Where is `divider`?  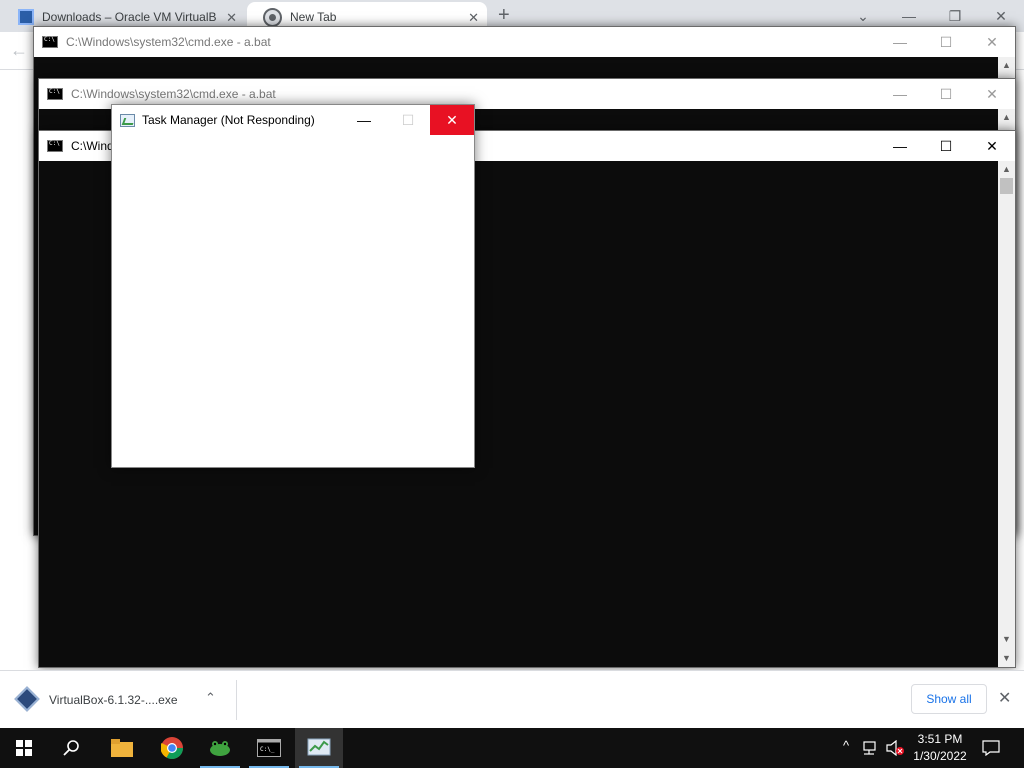
divider is located at coordinates (236, 700).